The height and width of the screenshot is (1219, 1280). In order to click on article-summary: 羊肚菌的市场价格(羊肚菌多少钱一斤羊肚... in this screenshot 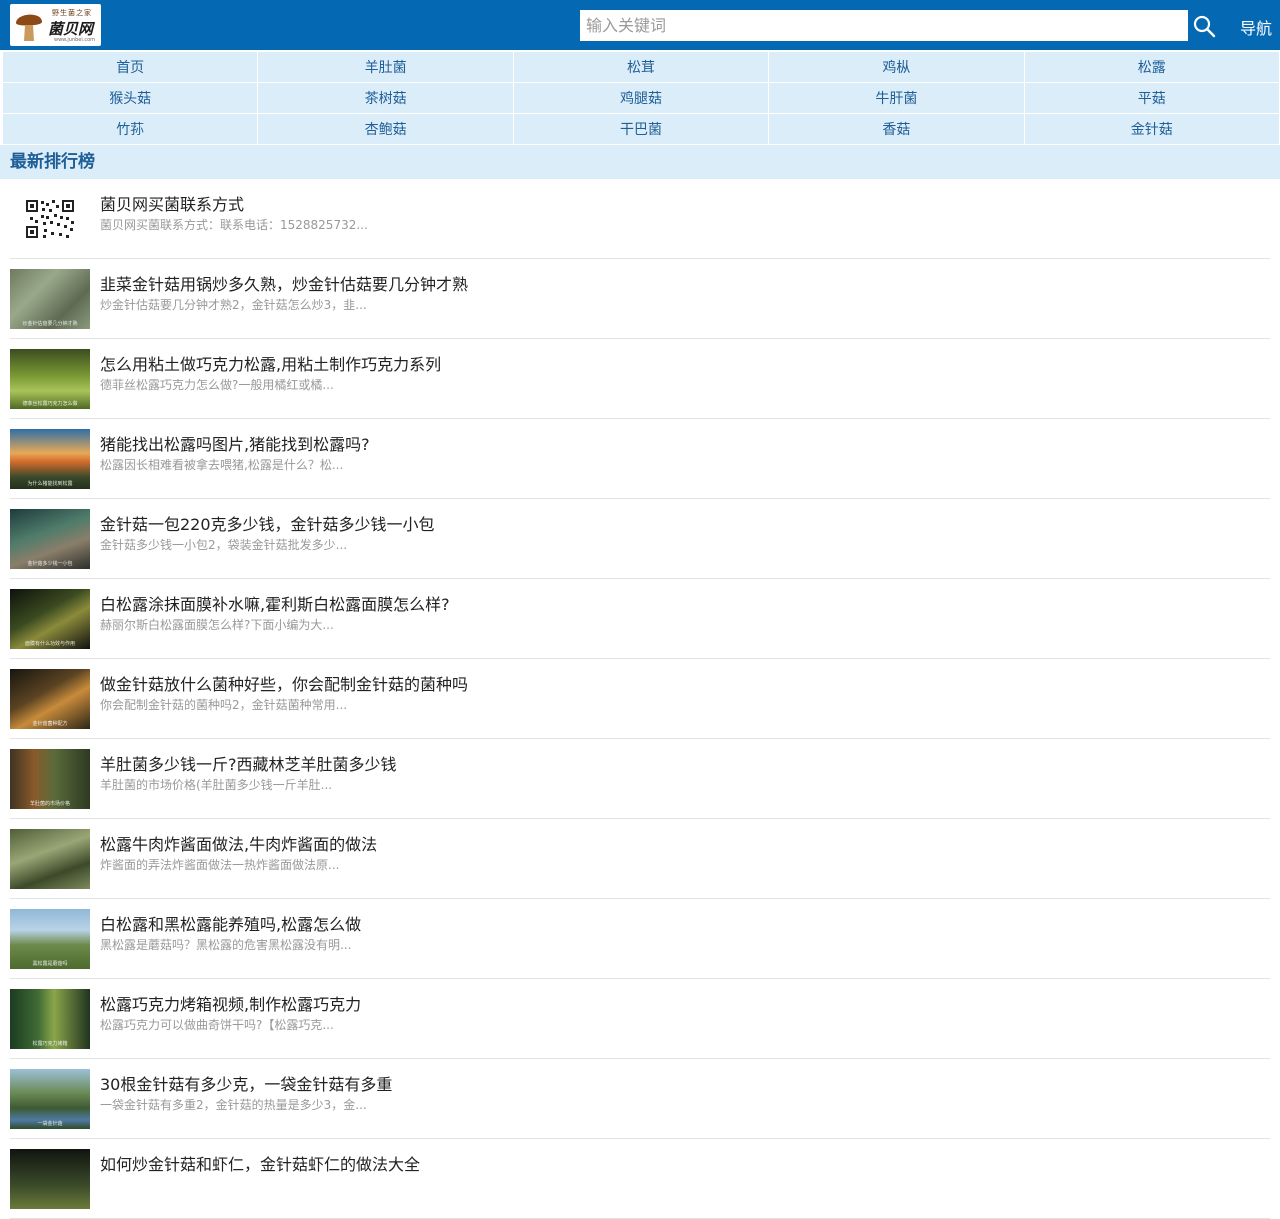, I will do `click(216, 785)`.